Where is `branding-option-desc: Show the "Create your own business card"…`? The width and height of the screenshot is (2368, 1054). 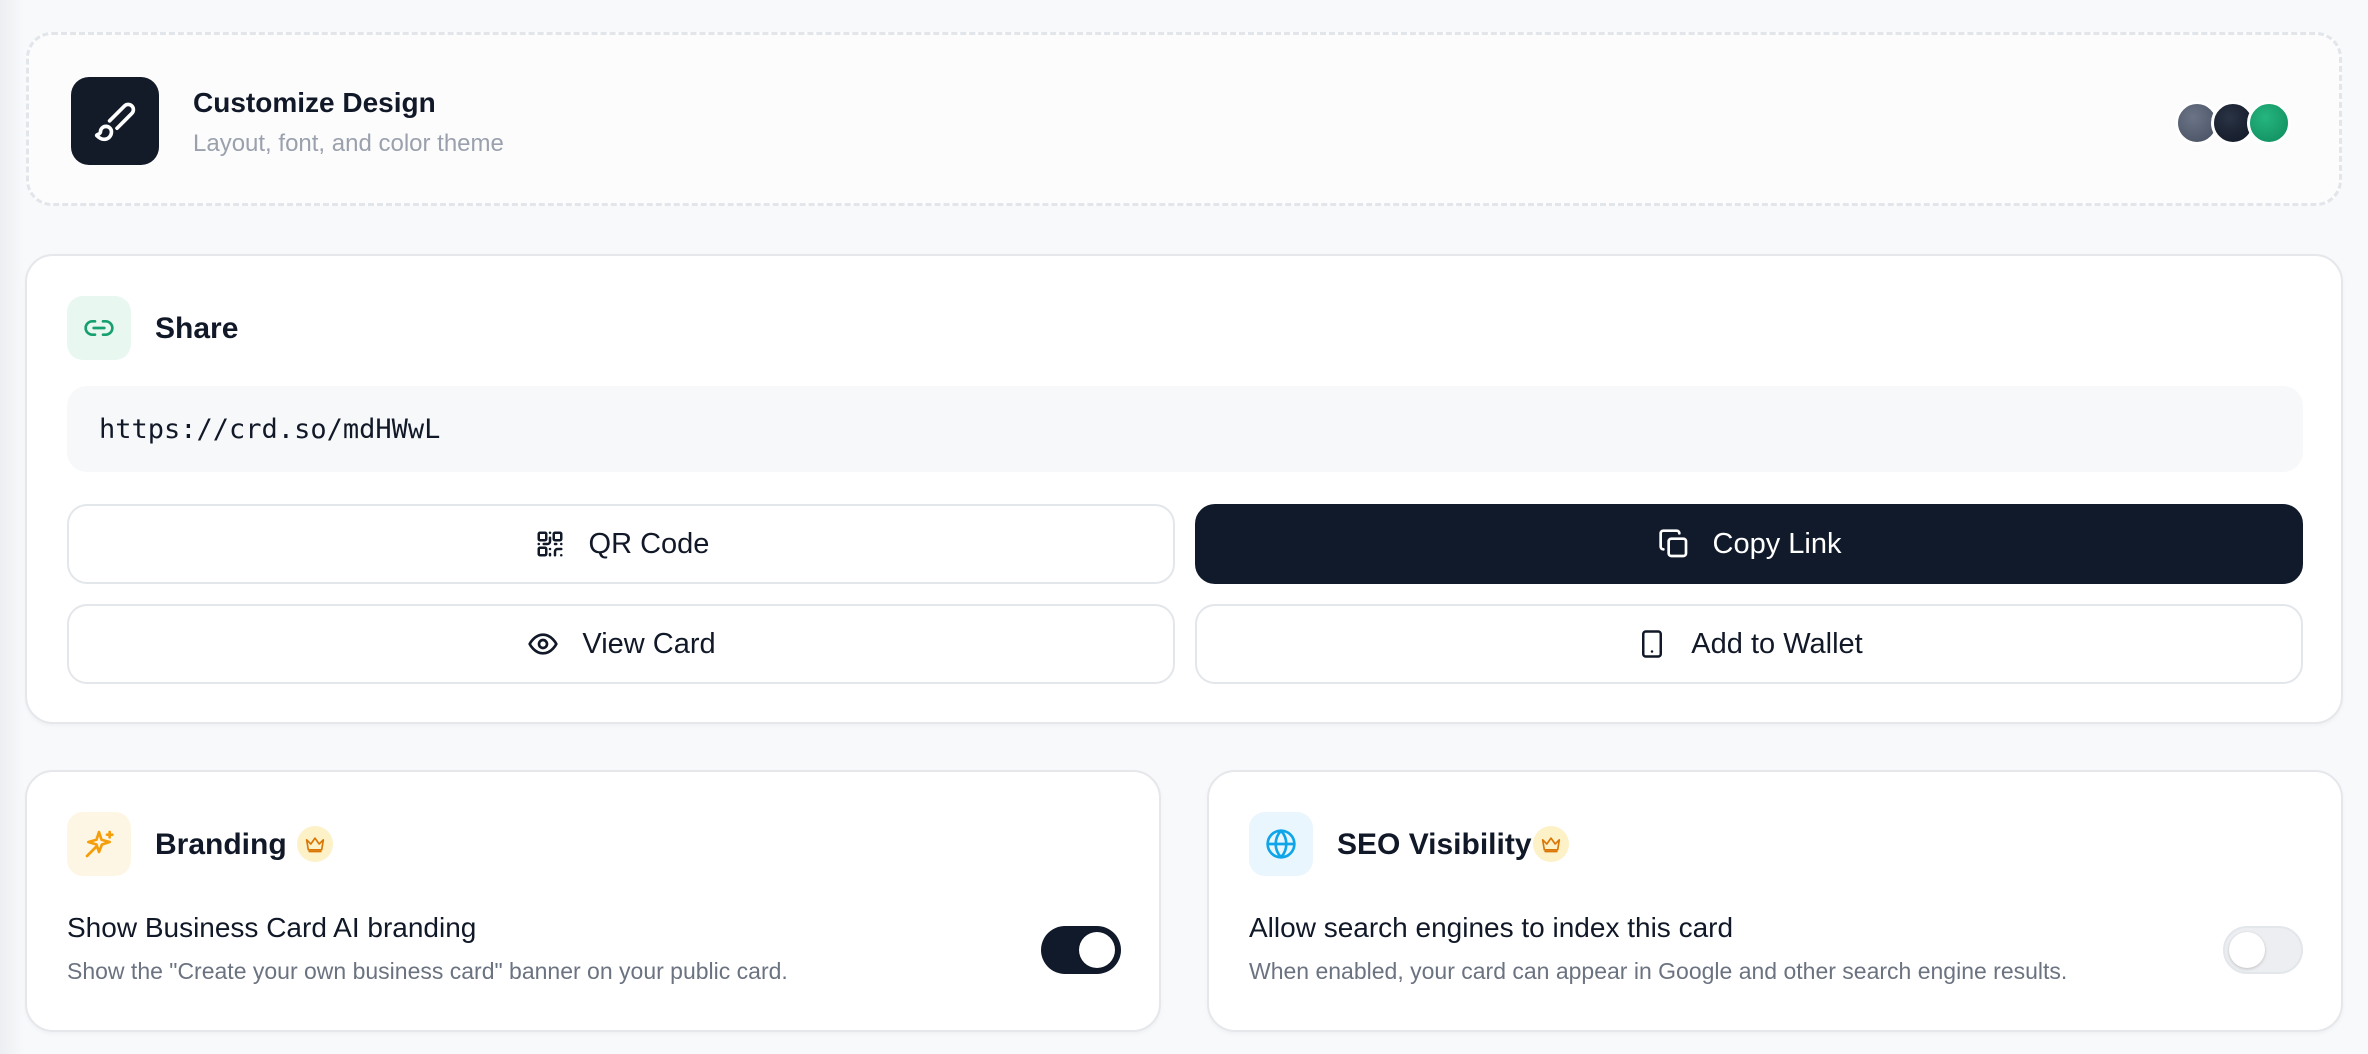
branding-option-desc: Show the "Create your own business card"… is located at coordinates (427, 971).